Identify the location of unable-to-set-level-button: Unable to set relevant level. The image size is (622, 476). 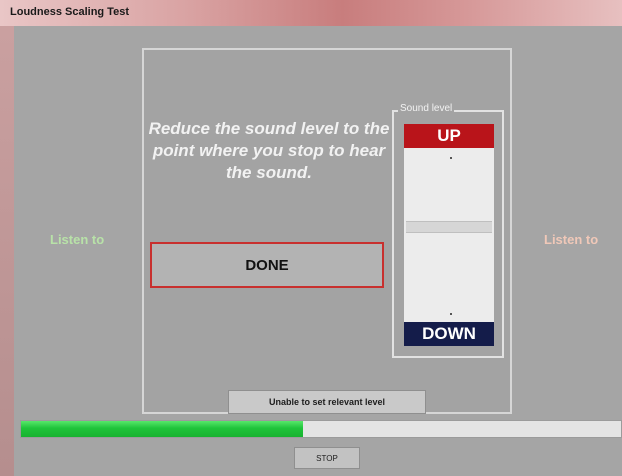
(327, 402).